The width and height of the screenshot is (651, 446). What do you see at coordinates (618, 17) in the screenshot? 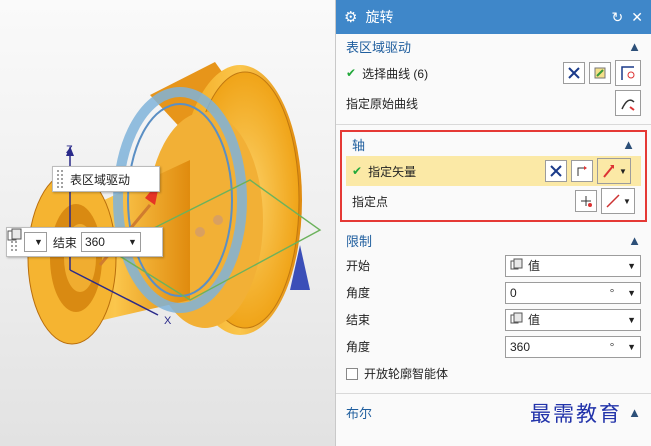
I see `reset-icon: ↻` at bounding box center [618, 17].